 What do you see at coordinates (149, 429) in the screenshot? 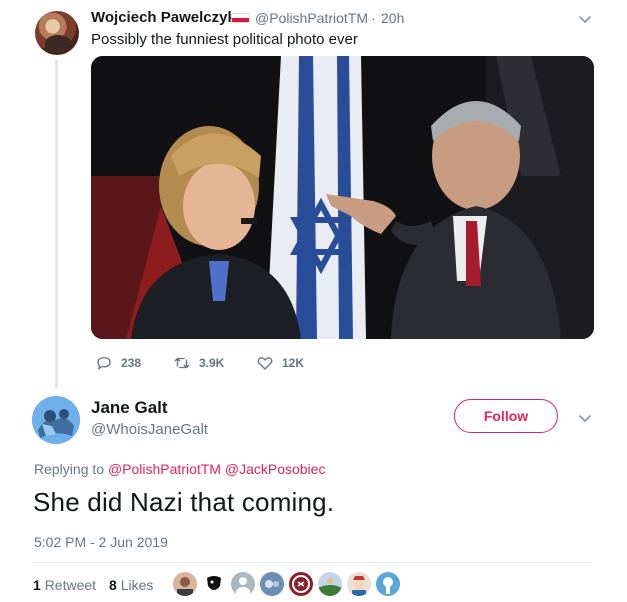
I see `author-handle: @WhoisJaneGalt` at bounding box center [149, 429].